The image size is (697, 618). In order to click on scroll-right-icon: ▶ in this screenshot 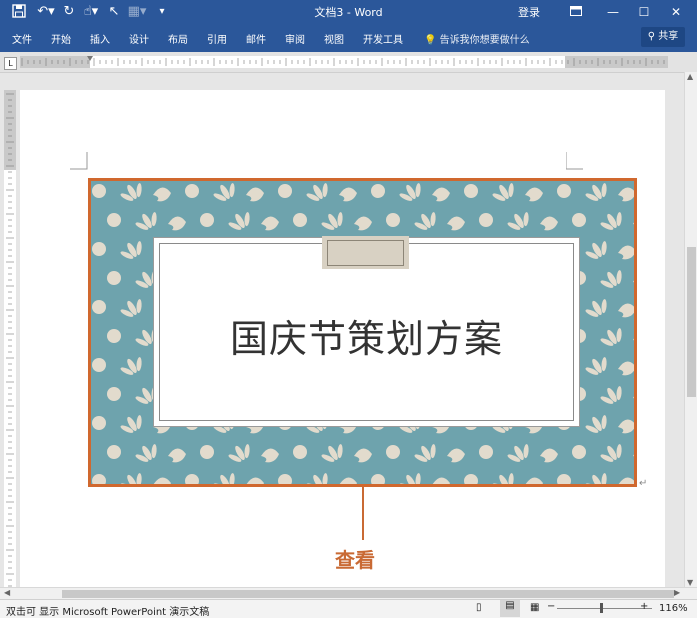, I will do `click(677, 592)`.